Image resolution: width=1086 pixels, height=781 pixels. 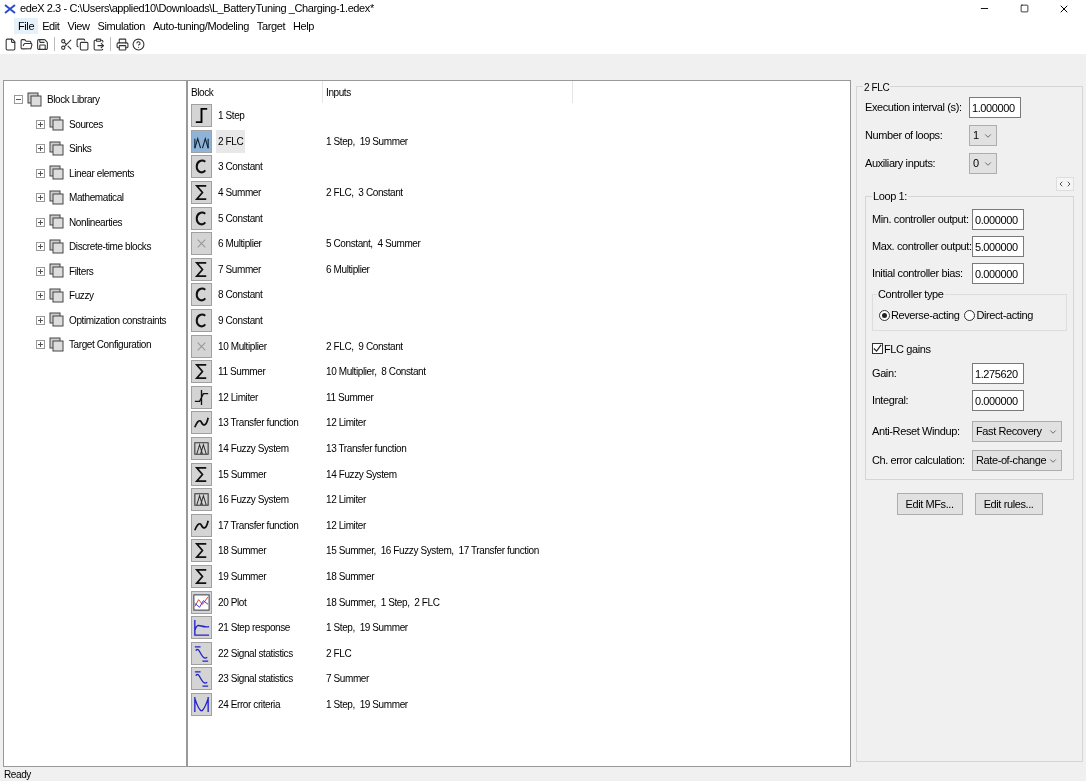 What do you see at coordinates (255, 92) in the screenshot?
I see `column-header: Block` at bounding box center [255, 92].